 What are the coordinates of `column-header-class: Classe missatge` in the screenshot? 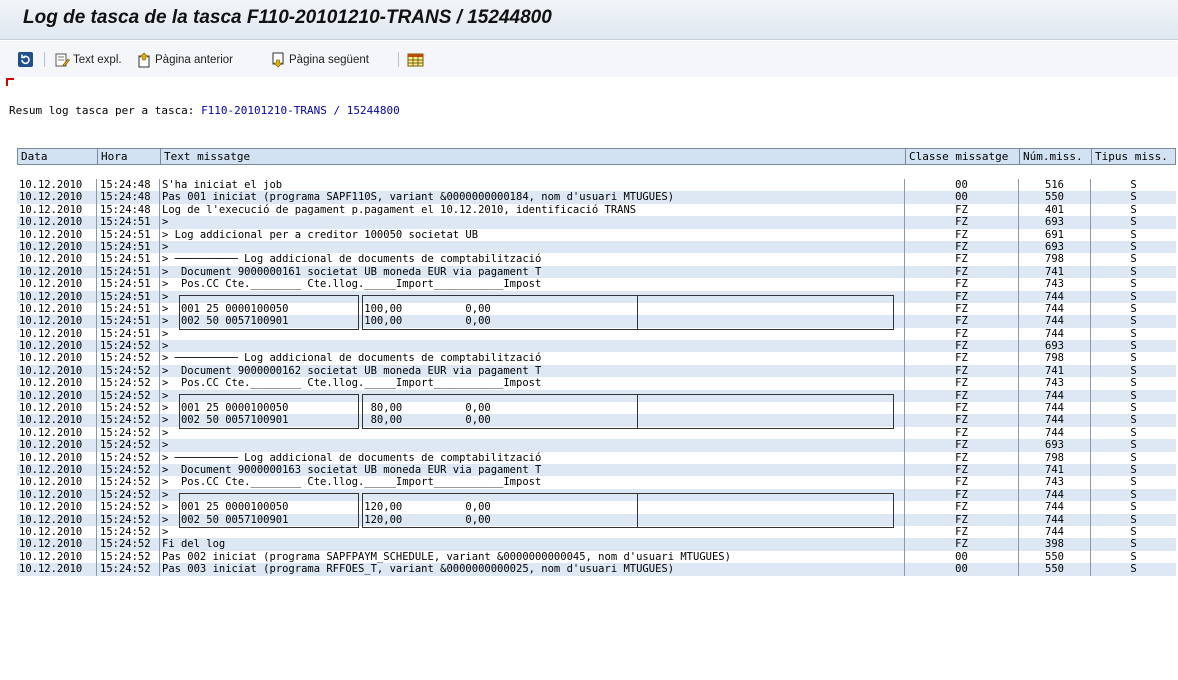 It's located at (963, 156).